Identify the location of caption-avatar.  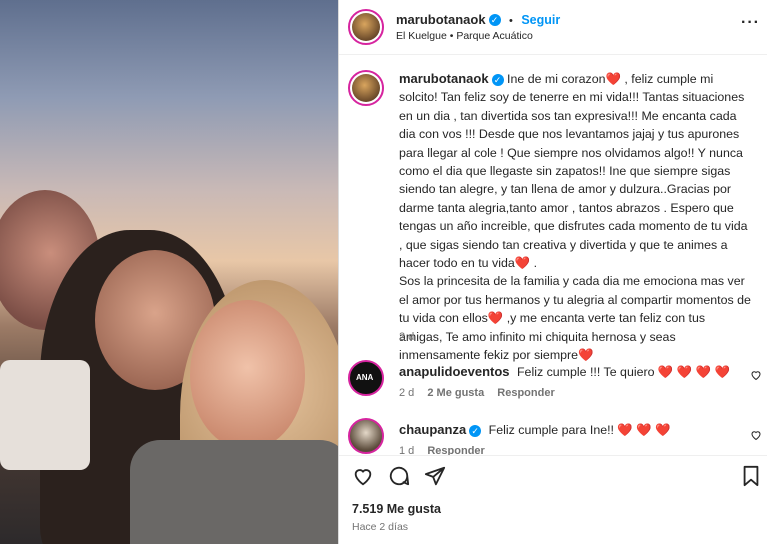
(366, 88).